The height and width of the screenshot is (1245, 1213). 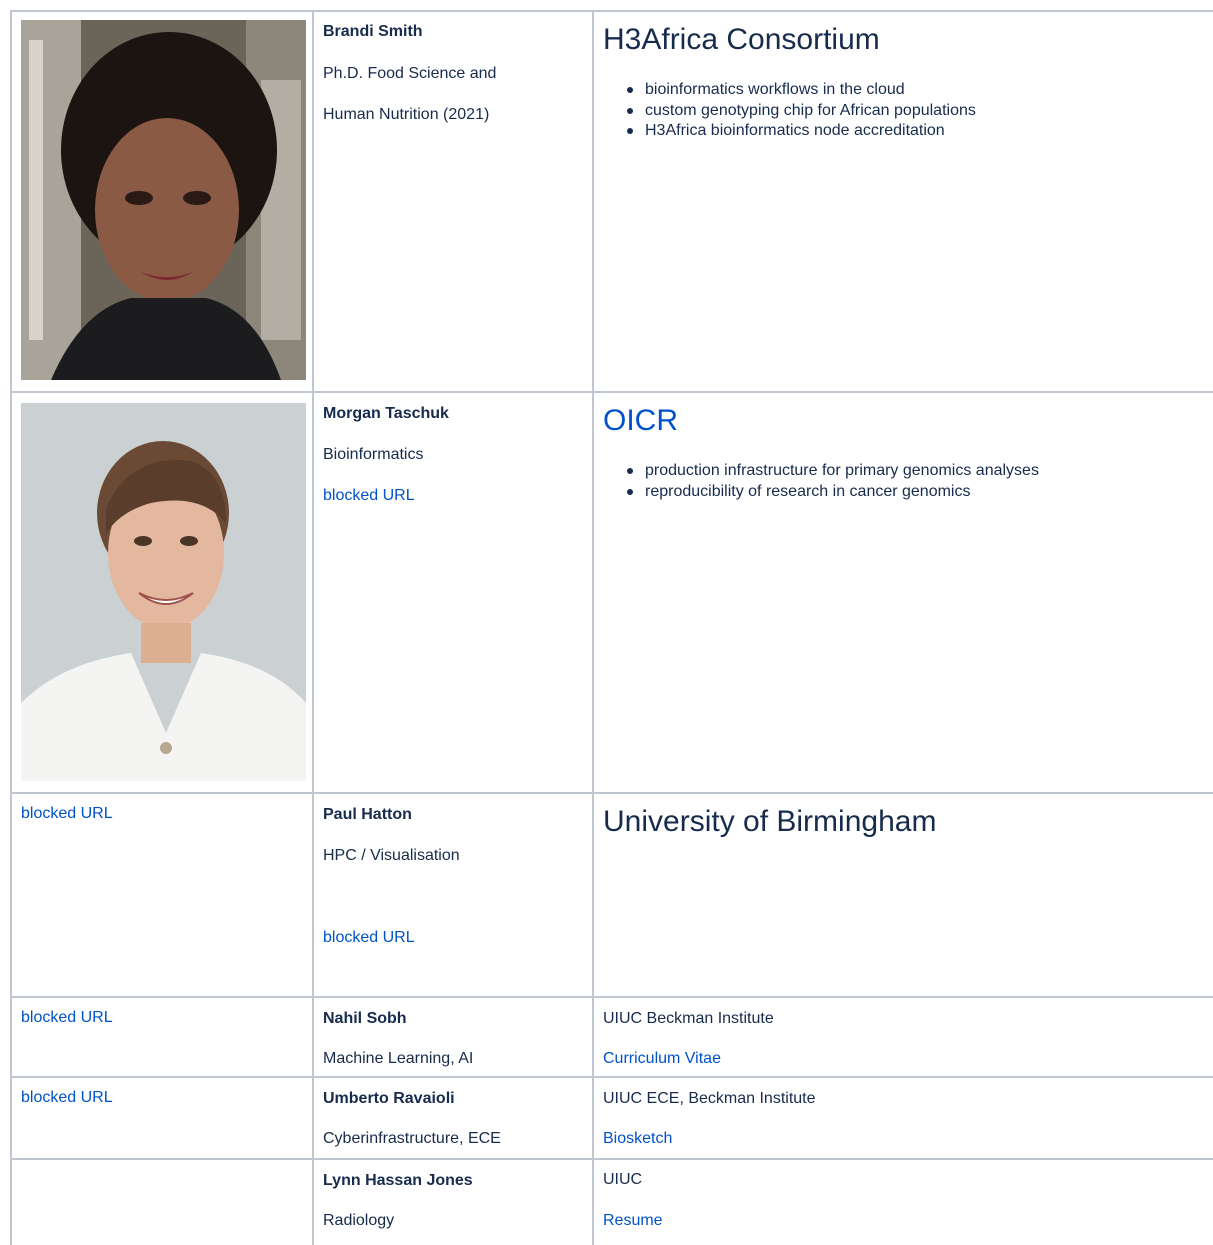 I want to click on person-name: Paul Hatton, so click(x=367, y=814).